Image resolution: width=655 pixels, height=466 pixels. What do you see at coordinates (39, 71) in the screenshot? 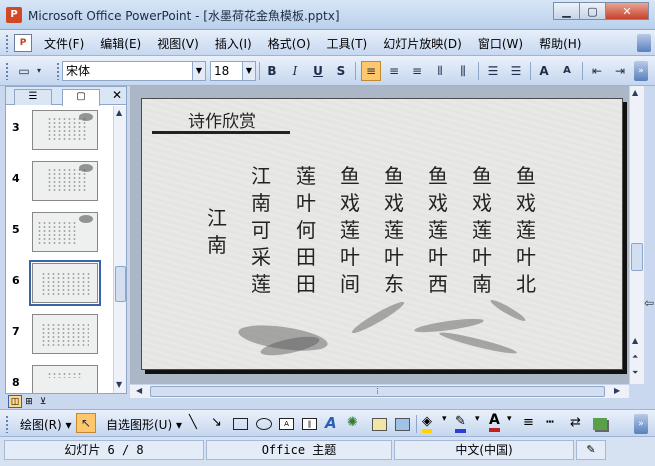
I see `new-dropdown-chevron-icon: ▾` at bounding box center [39, 71].